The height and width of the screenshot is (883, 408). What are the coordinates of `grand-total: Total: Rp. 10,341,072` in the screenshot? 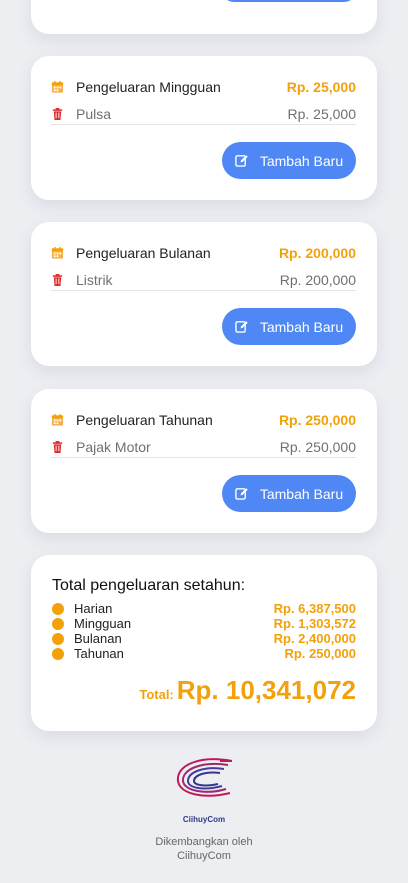 It's located at (247, 690).